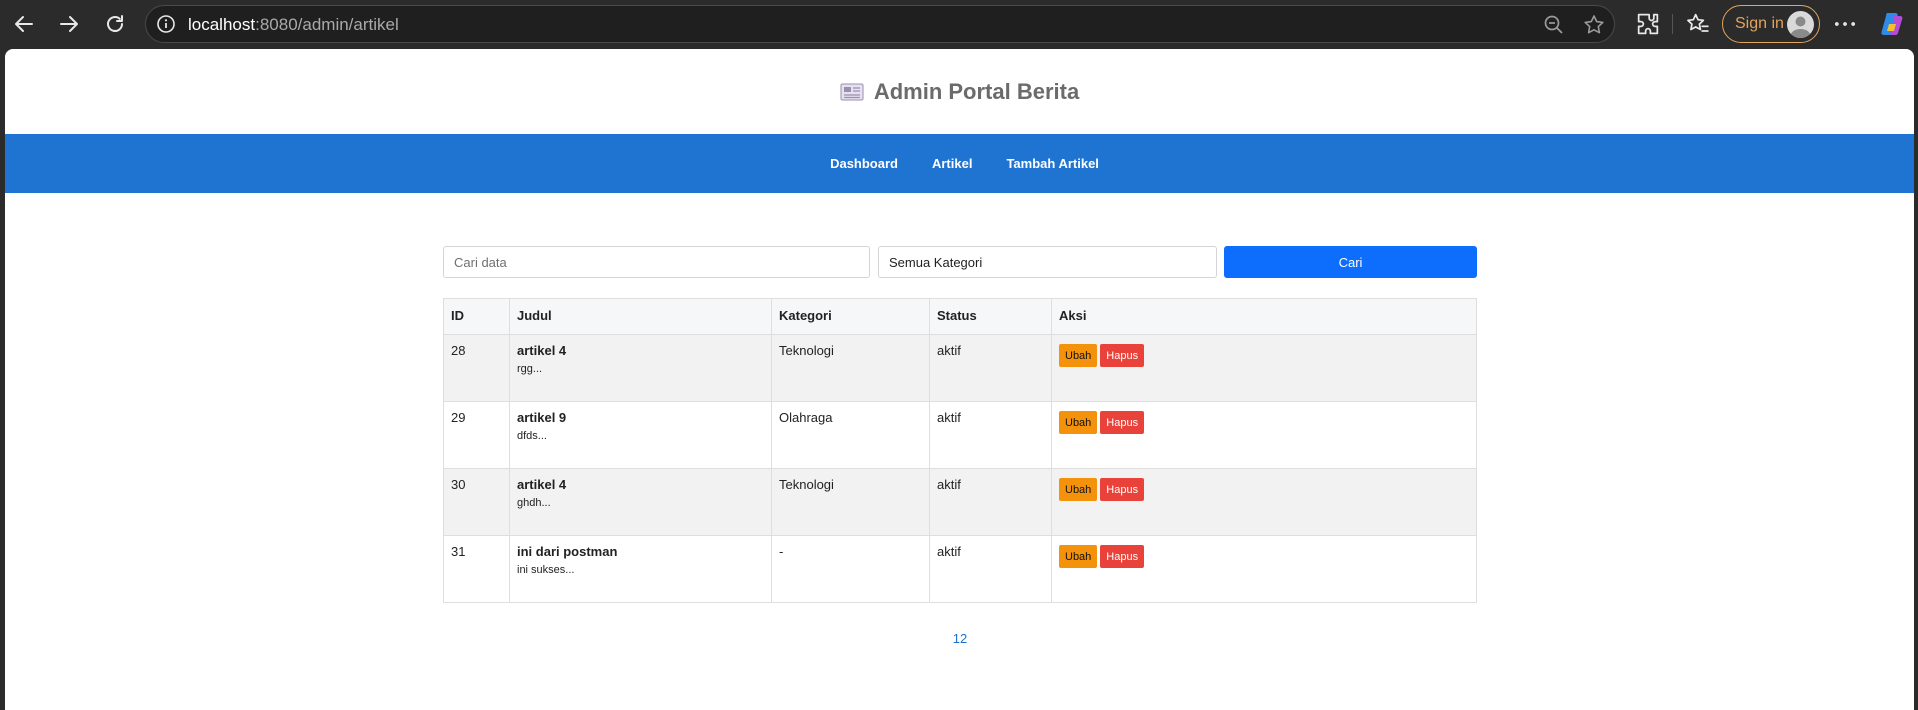  Describe the element at coordinates (1845, 24) in the screenshot. I see `more-icon` at that location.